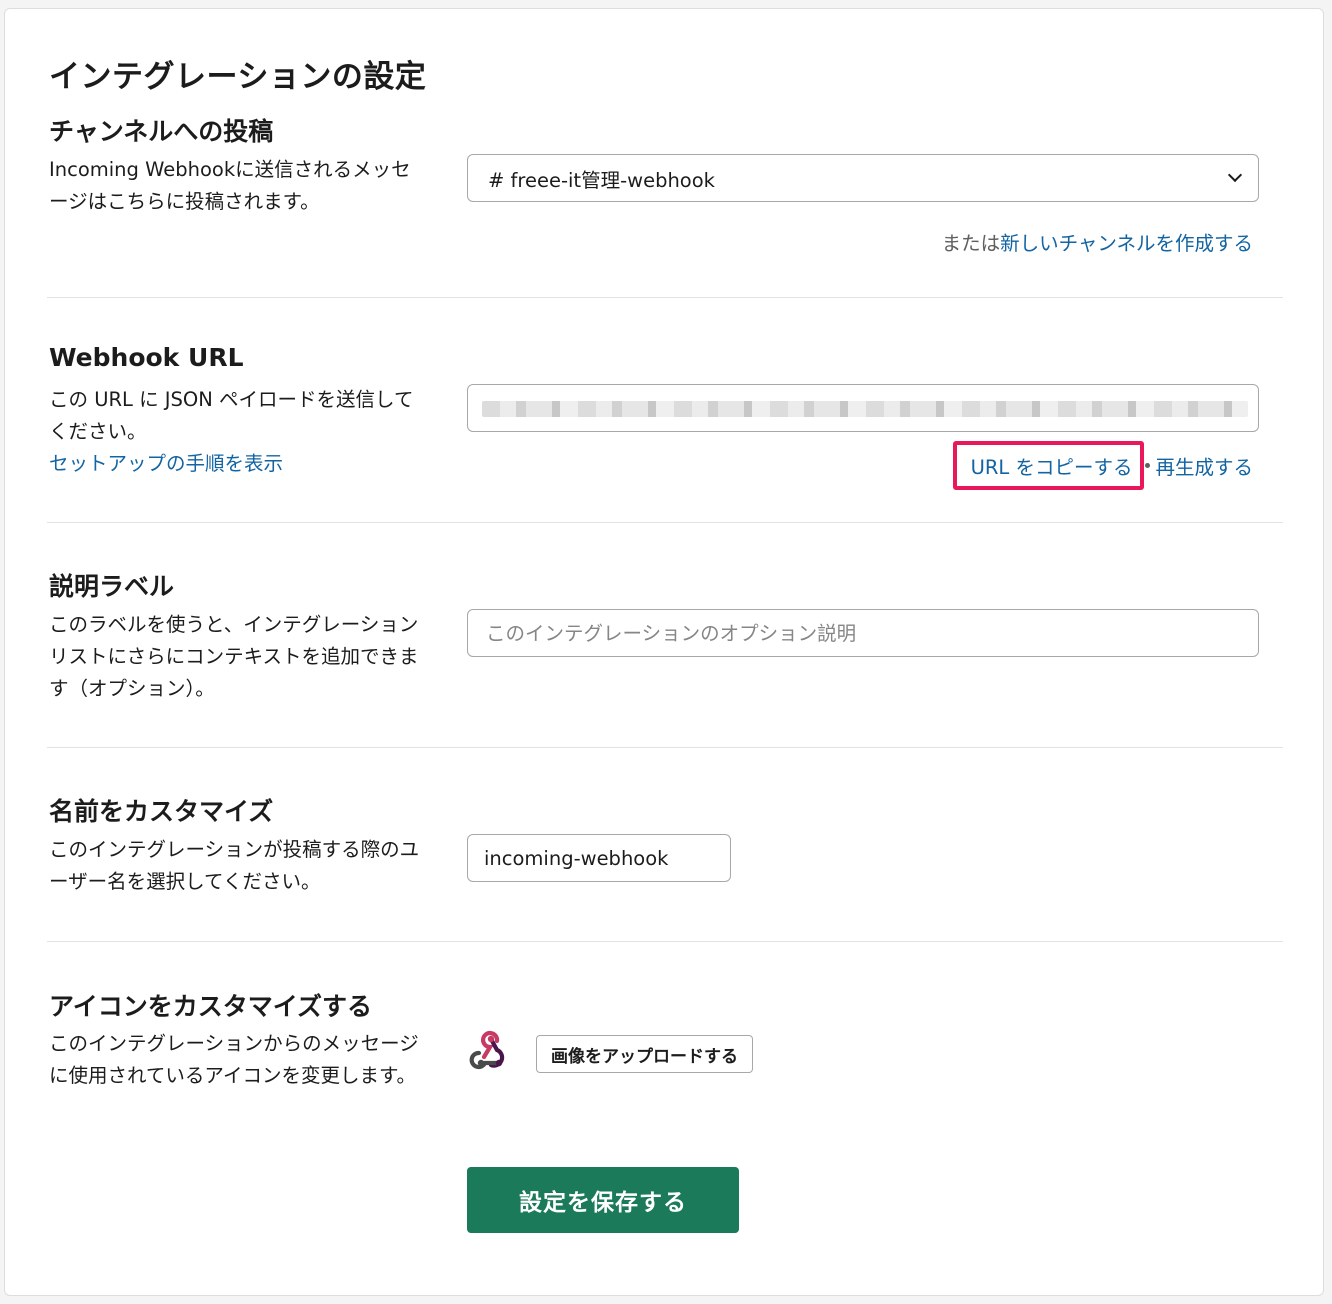 The height and width of the screenshot is (1304, 1332). I want to click on url-actions: URL をコピーする 再生成する, so click(1102, 465).